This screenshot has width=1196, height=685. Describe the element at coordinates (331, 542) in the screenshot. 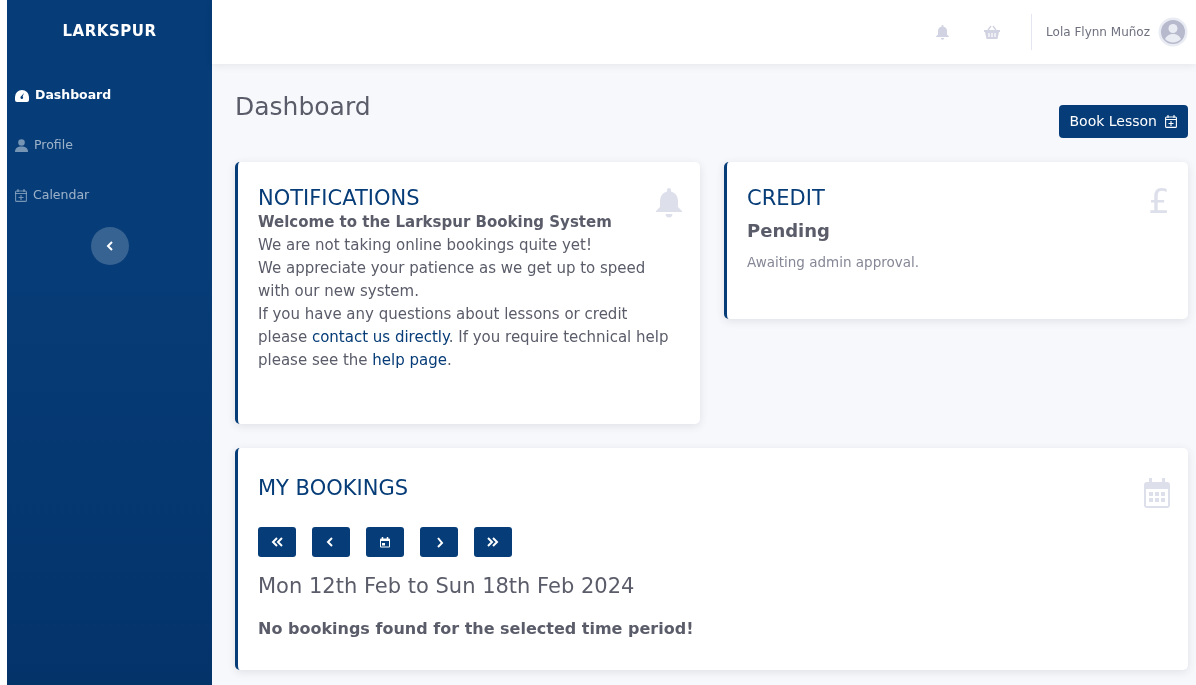

I see `previous-button` at that location.